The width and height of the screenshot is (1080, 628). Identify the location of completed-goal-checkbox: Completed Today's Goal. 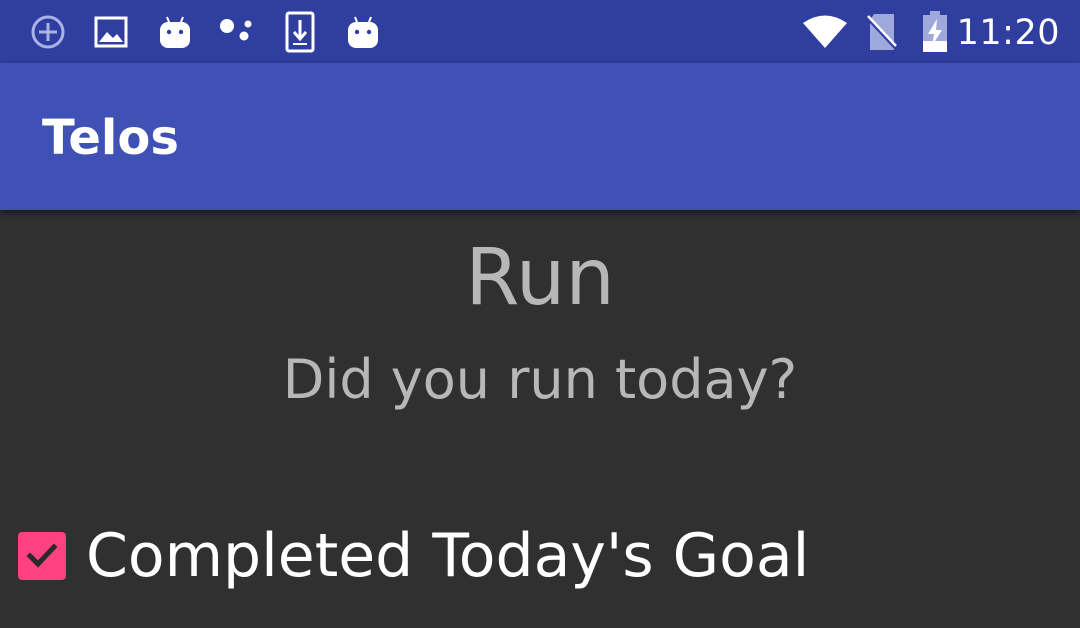
(413, 556).